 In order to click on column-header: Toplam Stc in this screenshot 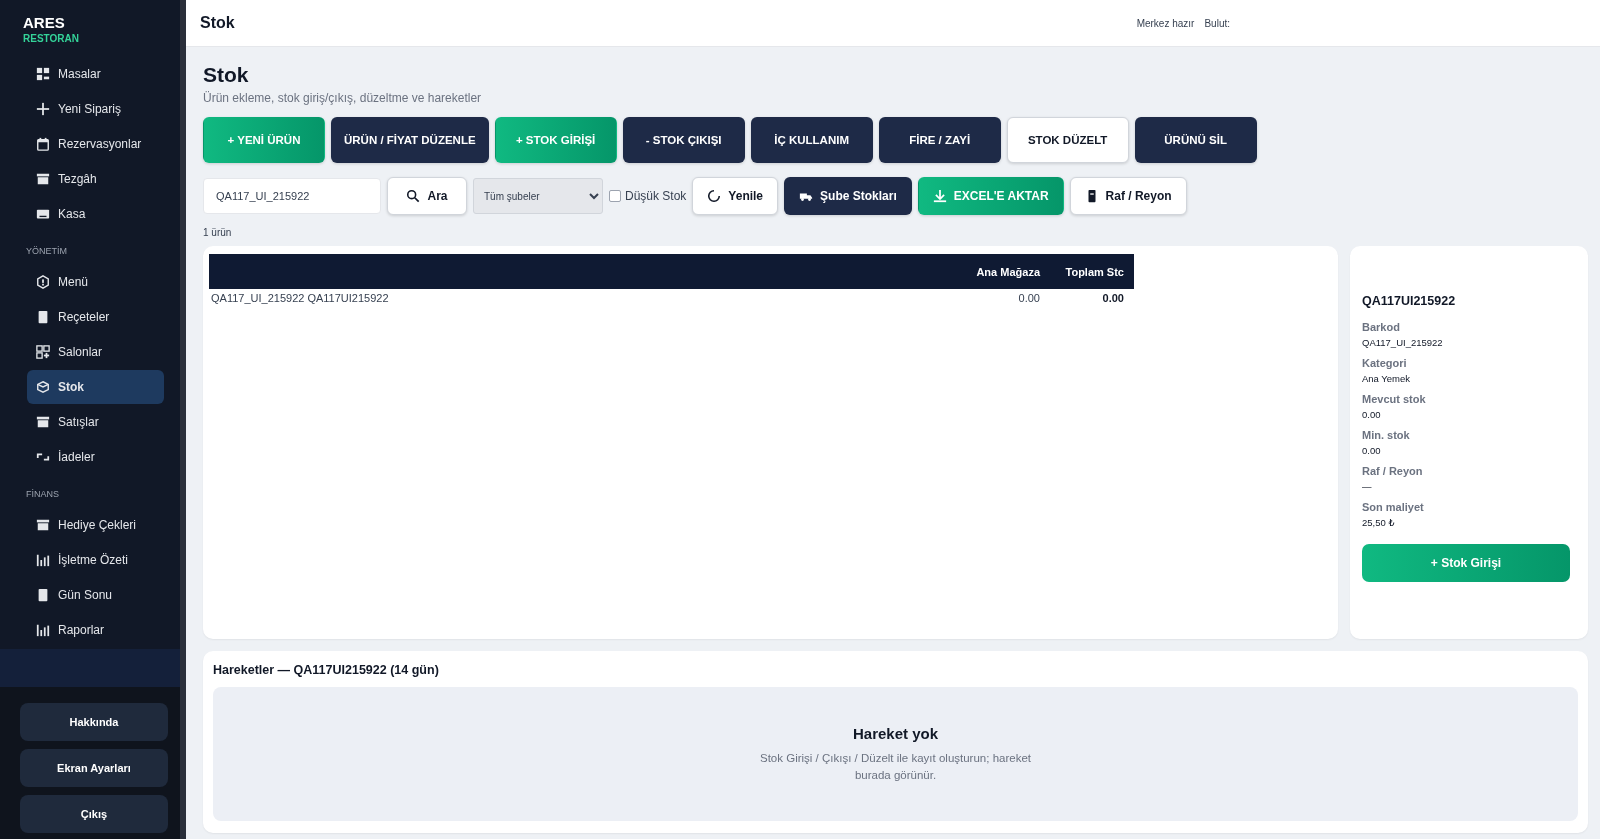, I will do `click(1095, 271)`.